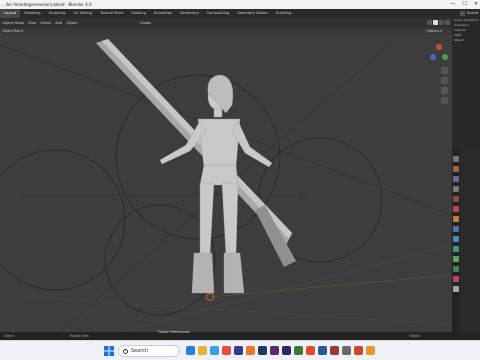  I want to click on tab-animation: Animation, so click(163, 13).